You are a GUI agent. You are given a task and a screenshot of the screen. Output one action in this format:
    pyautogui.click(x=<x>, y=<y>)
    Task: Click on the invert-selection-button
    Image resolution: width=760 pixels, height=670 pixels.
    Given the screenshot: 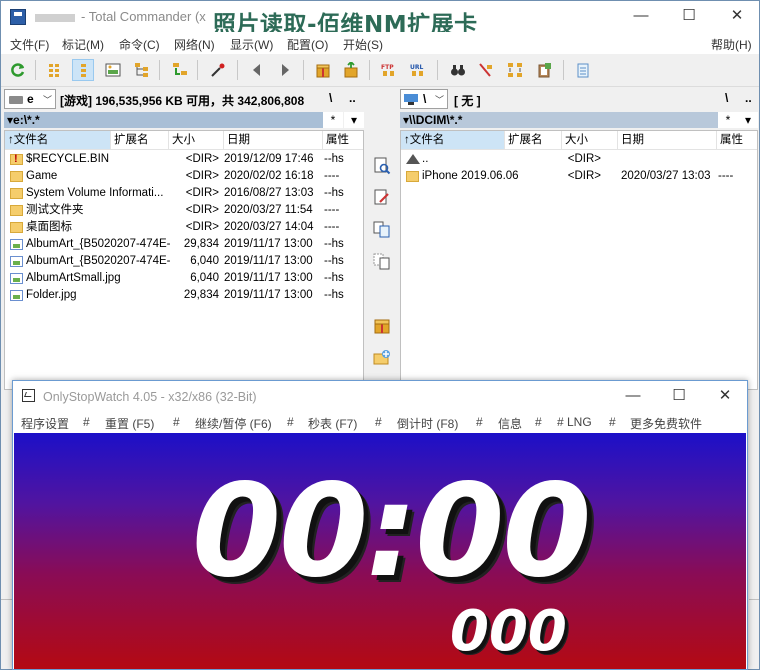 What is the action you would take?
    pyautogui.click(x=180, y=70)
    